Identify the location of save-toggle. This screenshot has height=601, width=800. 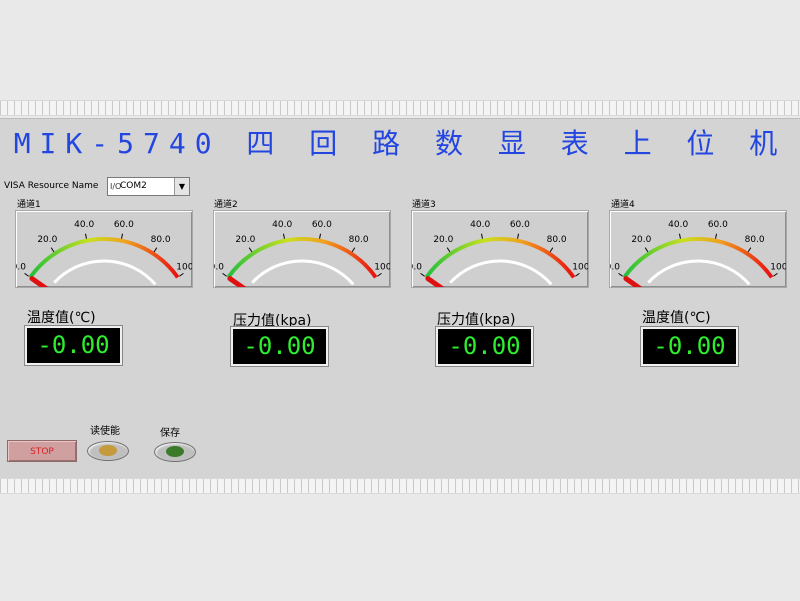
(175, 452).